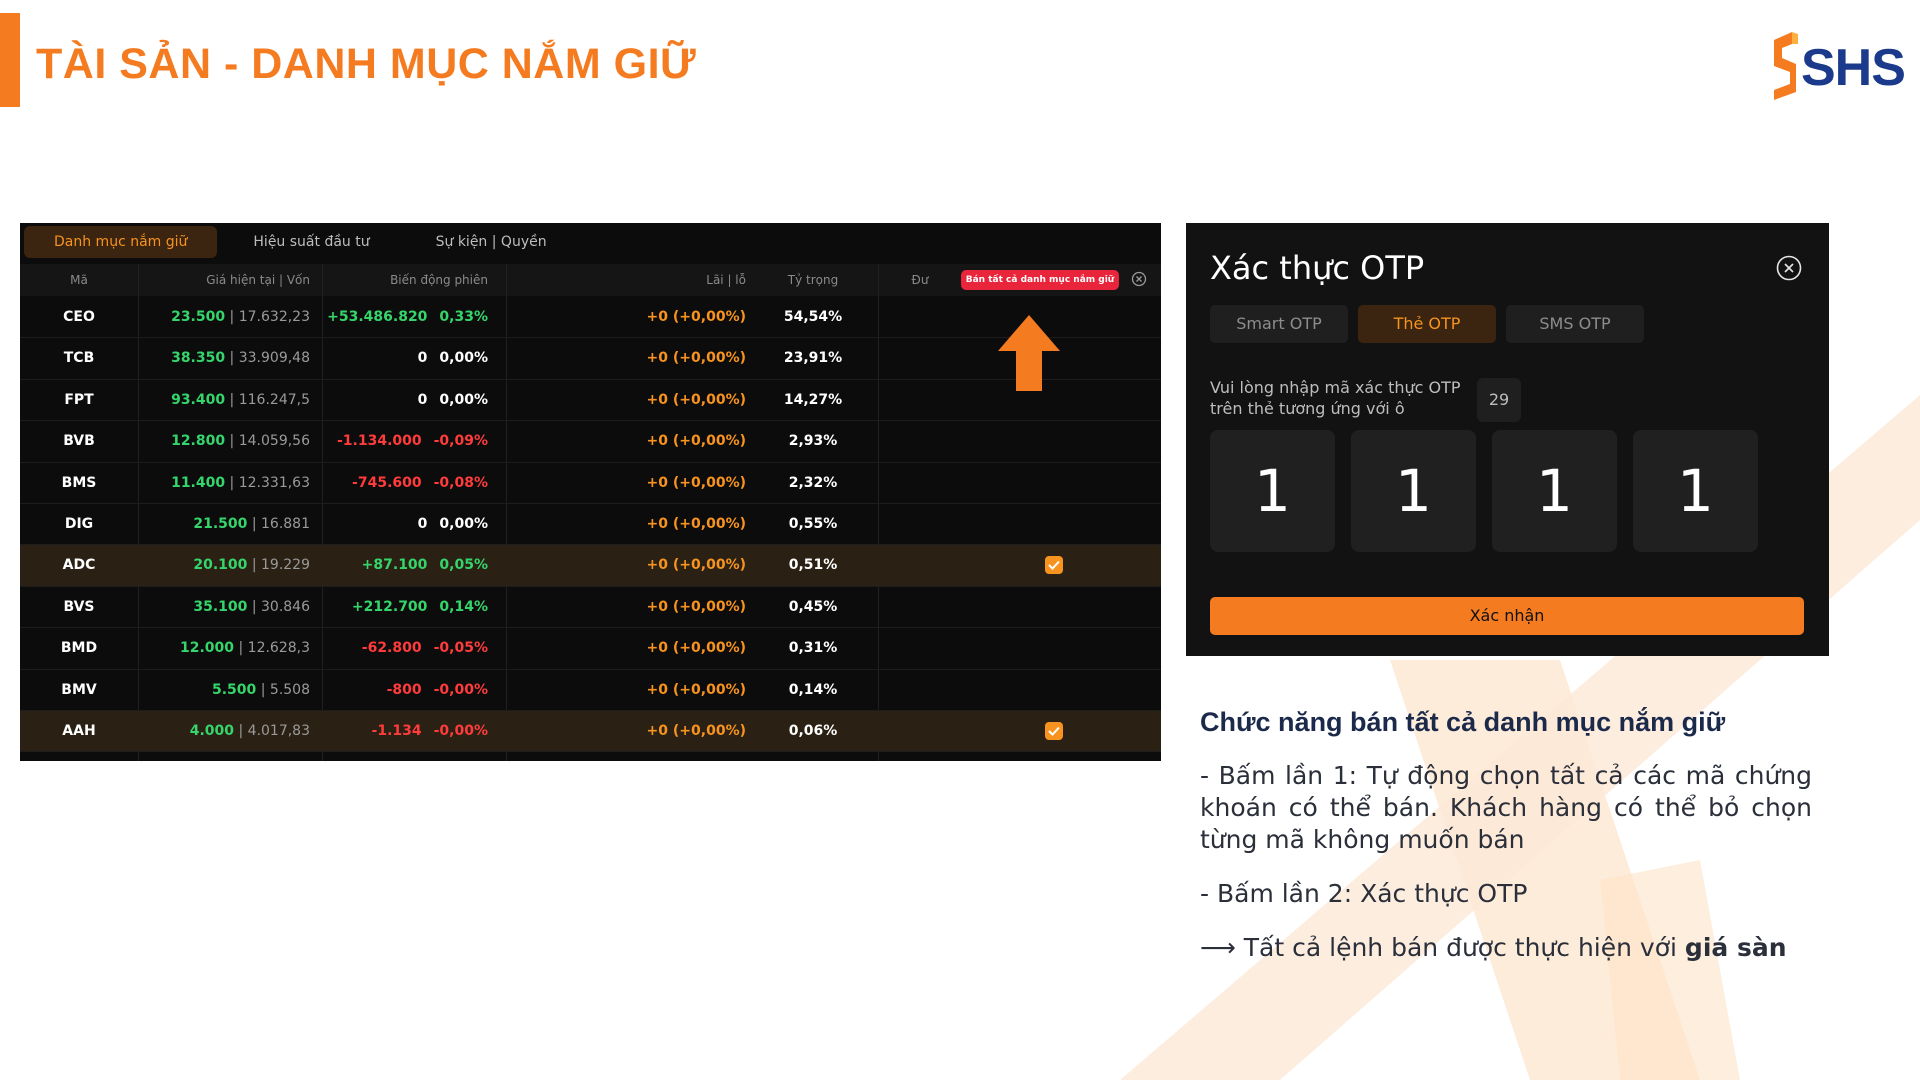 The width and height of the screenshot is (1920, 1080). I want to click on header-price: Giá hiện tại | Vốn, so click(258, 280).